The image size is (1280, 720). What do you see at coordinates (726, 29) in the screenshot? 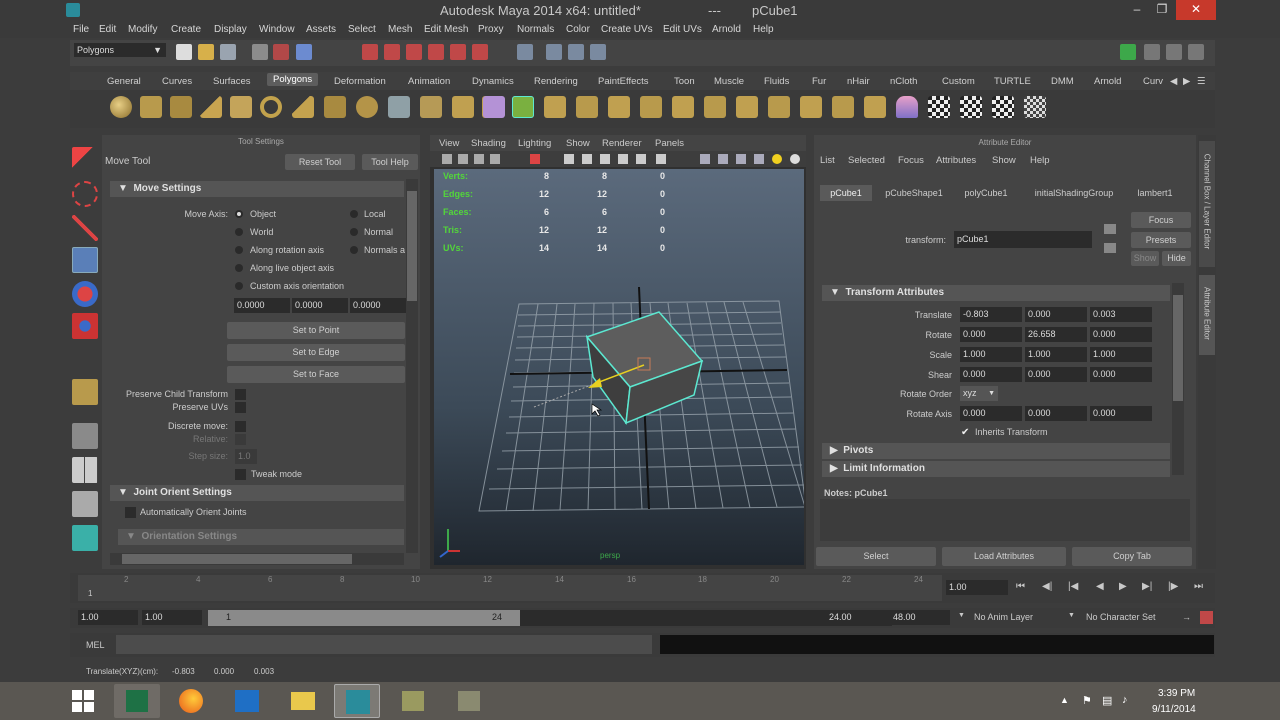
I see `menu-arnold: Arnold` at bounding box center [726, 29].